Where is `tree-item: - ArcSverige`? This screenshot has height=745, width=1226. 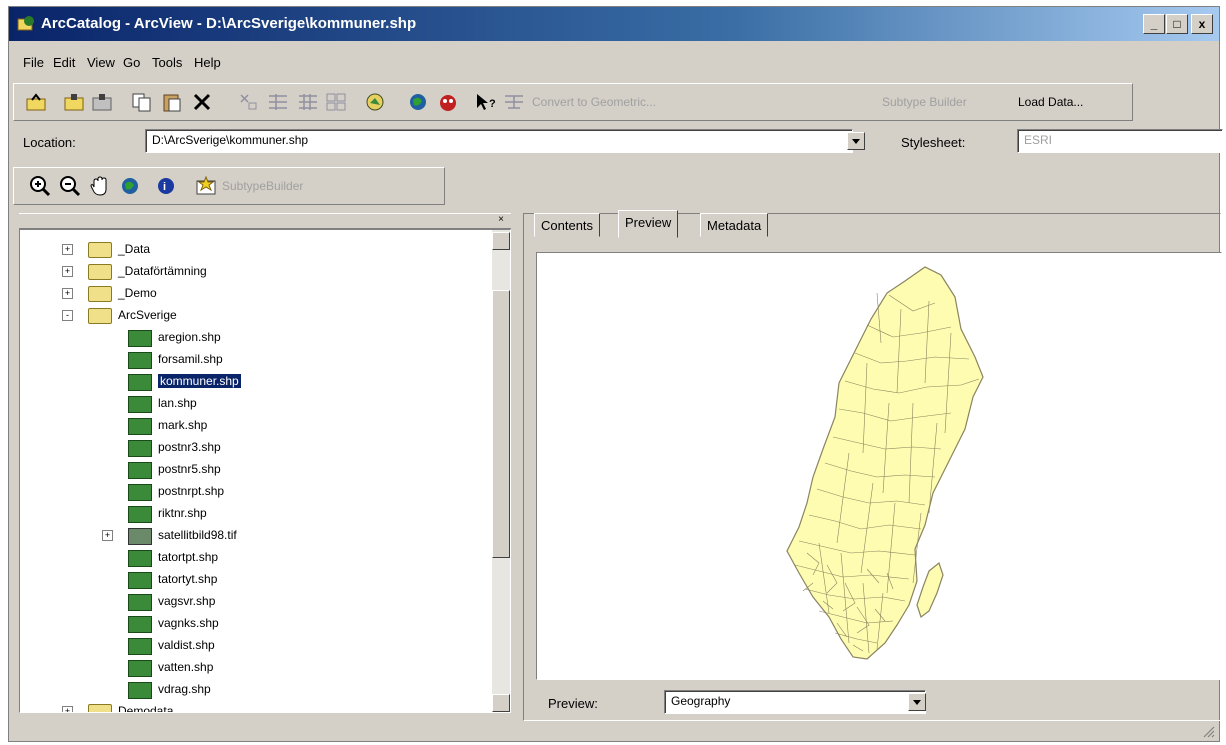
tree-item: - ArcSverige is located at coordinates (255, 316).